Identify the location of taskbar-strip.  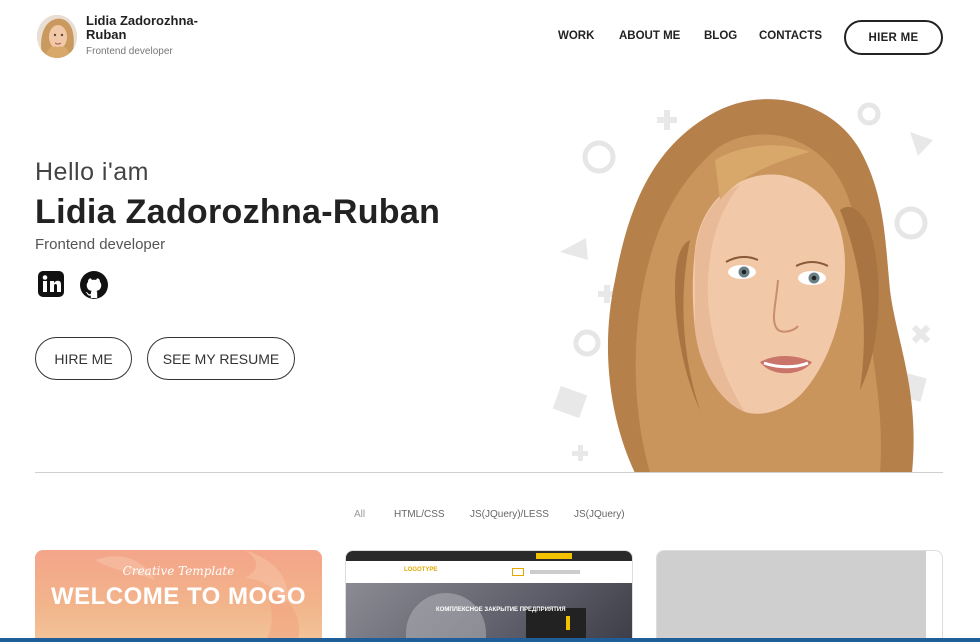
(490, 640).